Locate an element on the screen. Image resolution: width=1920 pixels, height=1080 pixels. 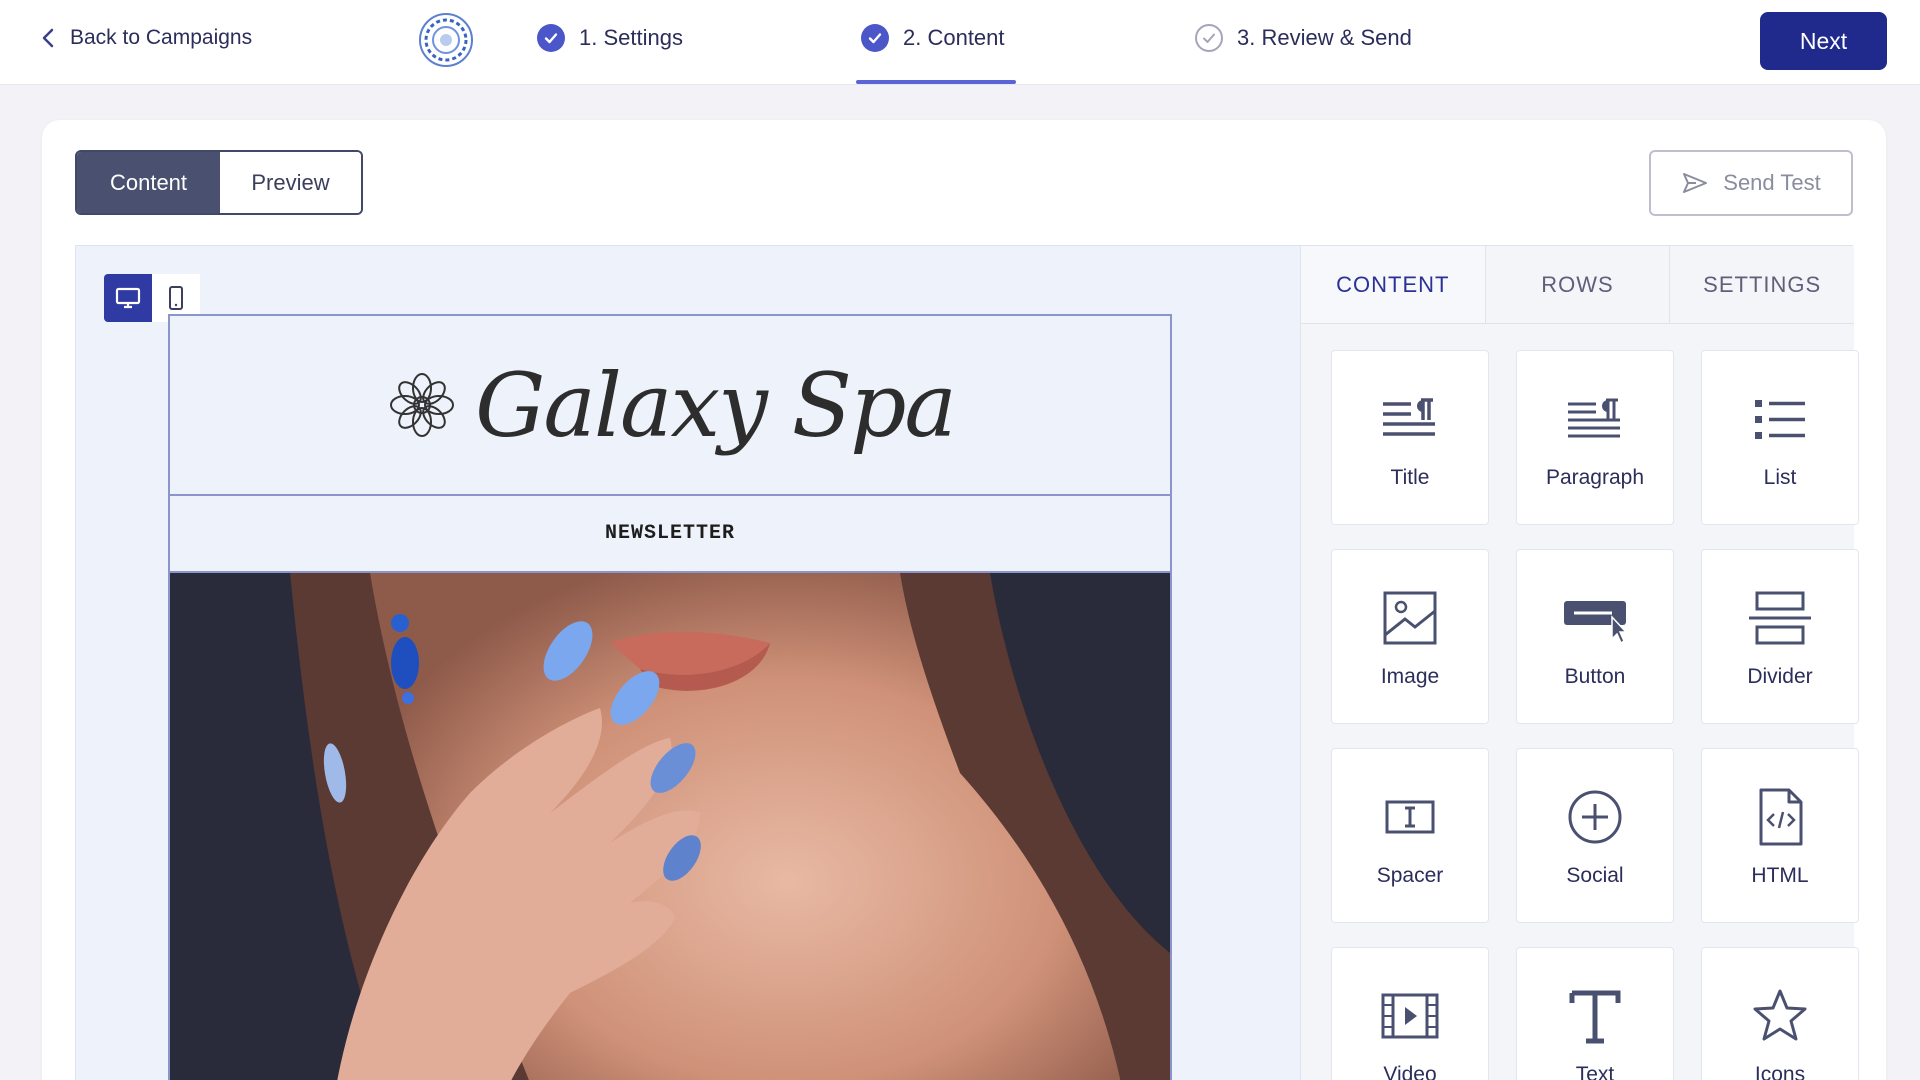
text-icon is located at coordinates (1595, 1016).